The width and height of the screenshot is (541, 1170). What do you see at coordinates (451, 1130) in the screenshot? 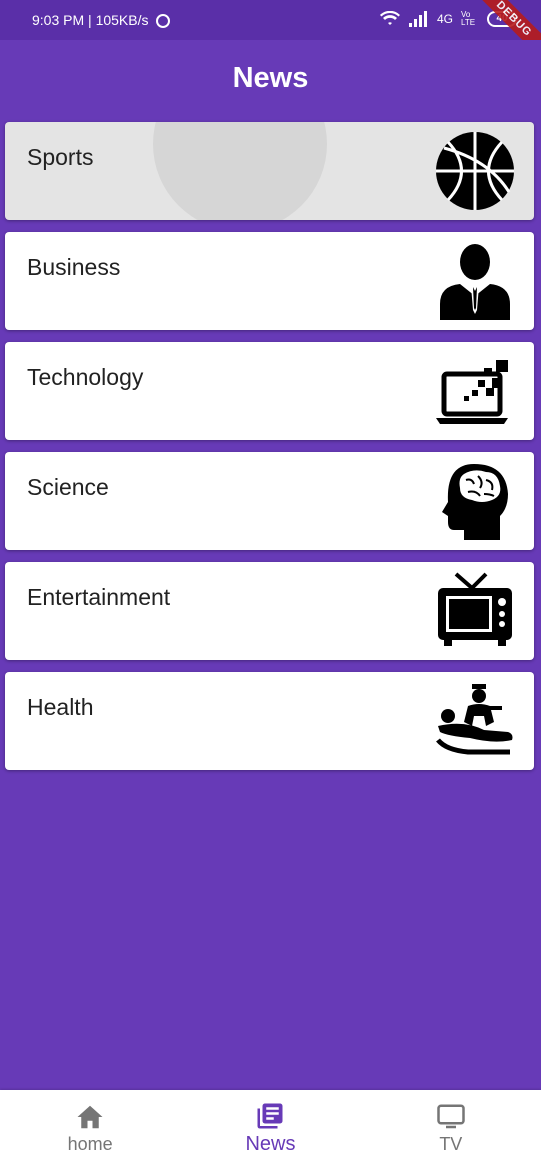
I see `nav-item-tv: TV` at bounding box center [451, 1130].